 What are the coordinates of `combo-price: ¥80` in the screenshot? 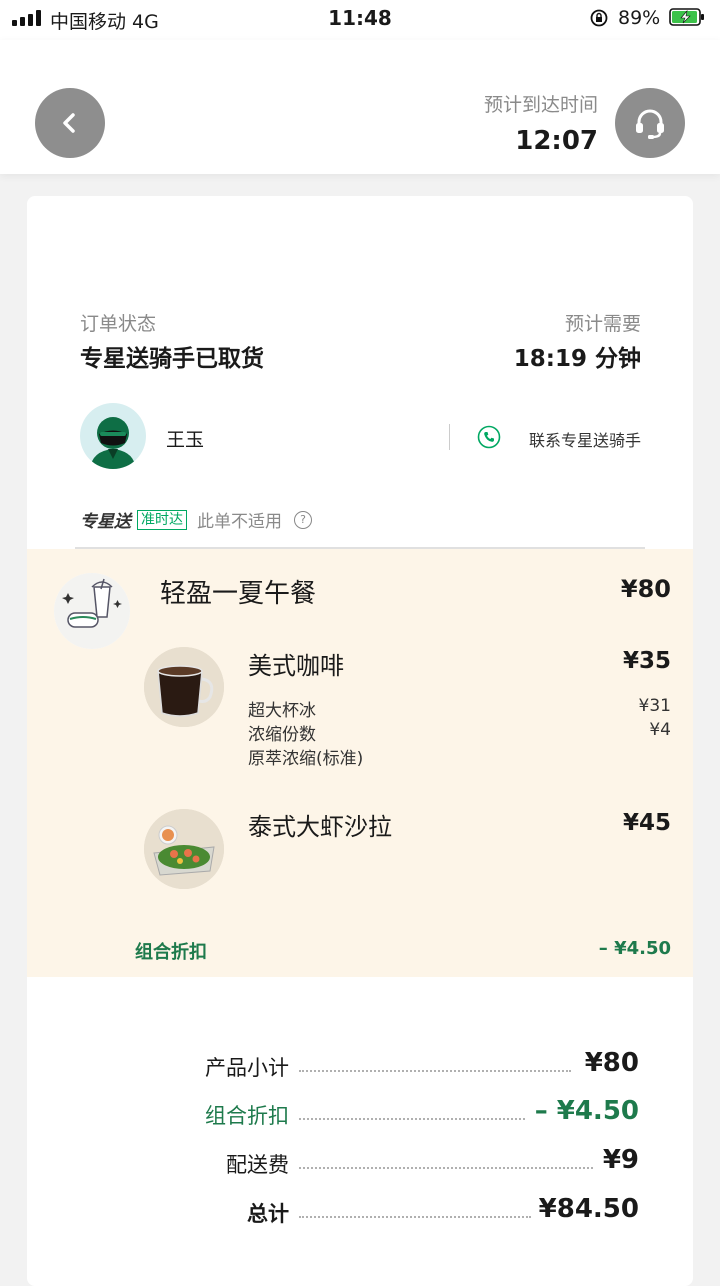 It's located at (645, 589).